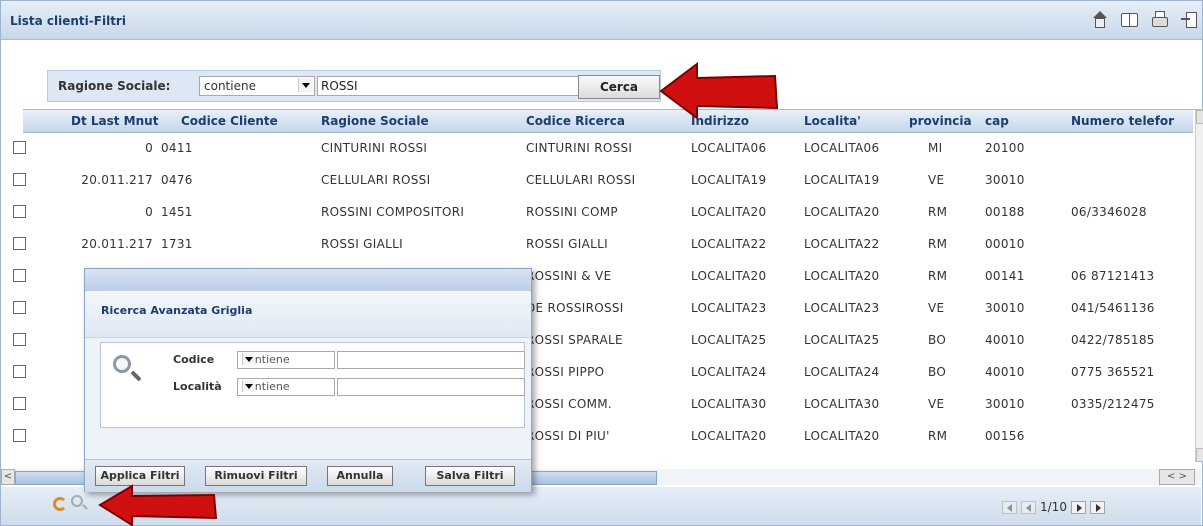  What do you see at coordinates (1078, 507) in the screenshot?
I see `next-page-button` at bounding box center [1078, 507].